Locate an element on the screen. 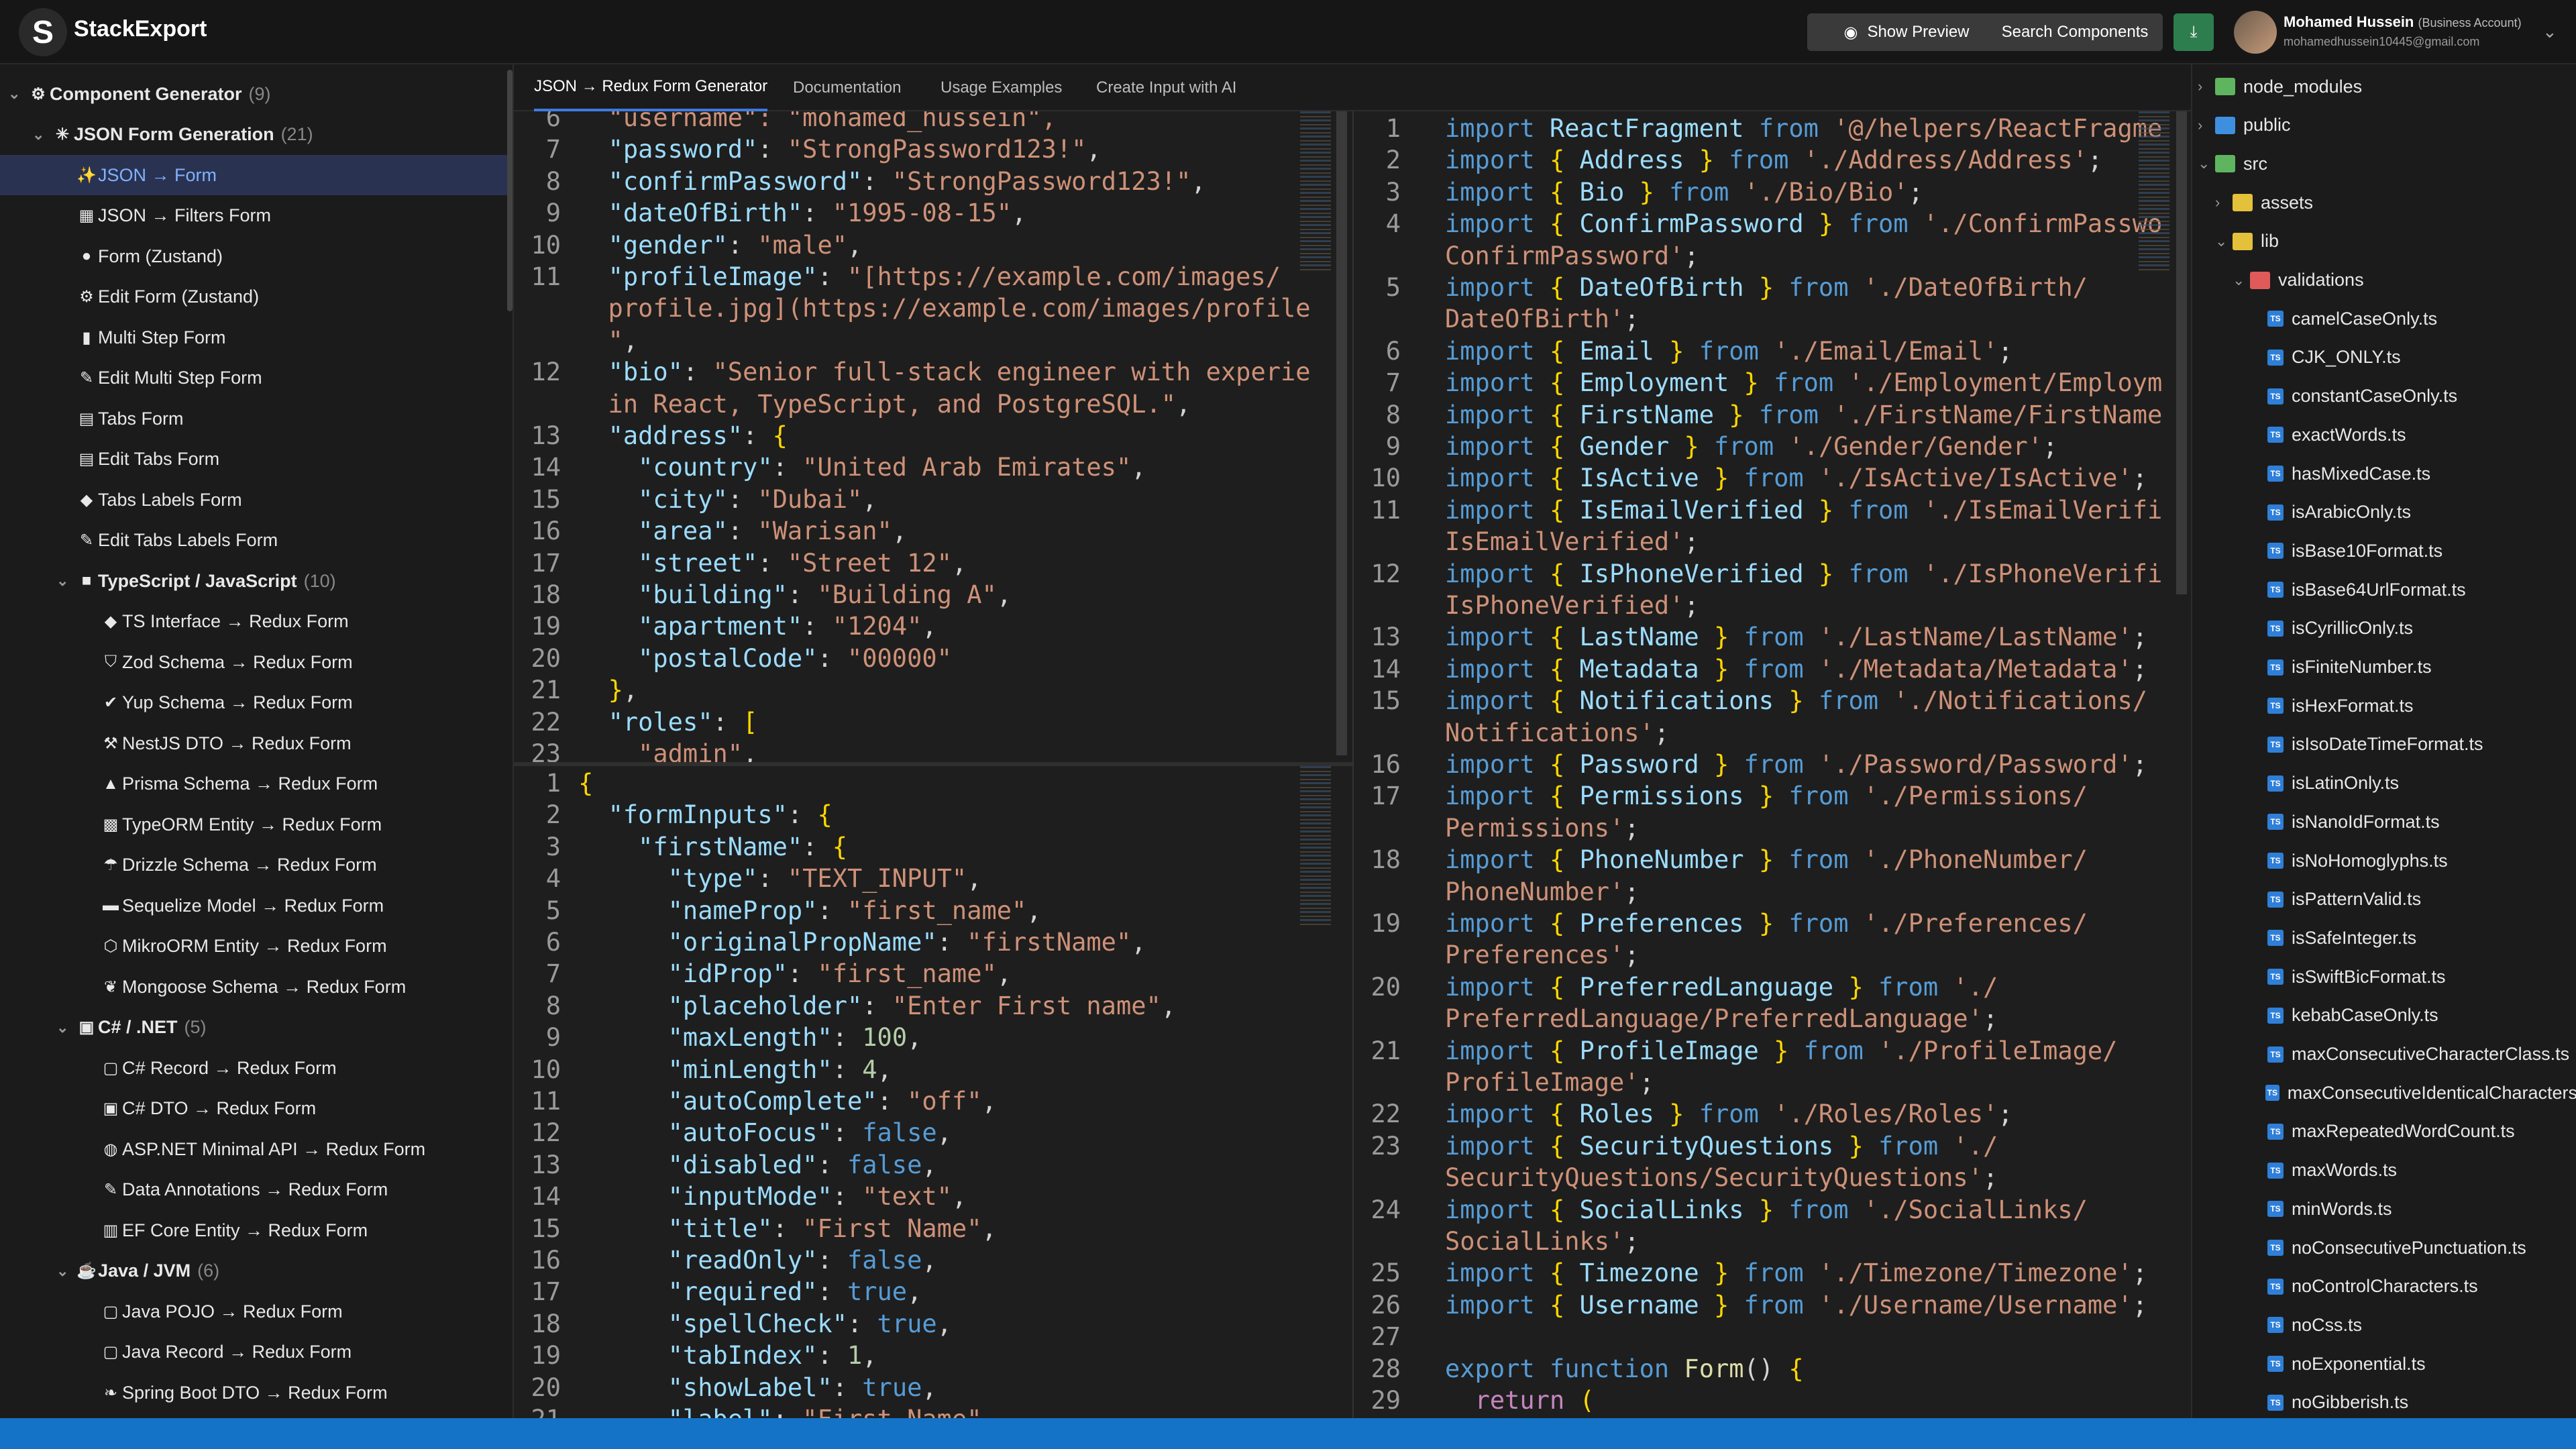  sidebar-item: ▢JPA Entity → Redux Form is located at coordinates (256, 1416).